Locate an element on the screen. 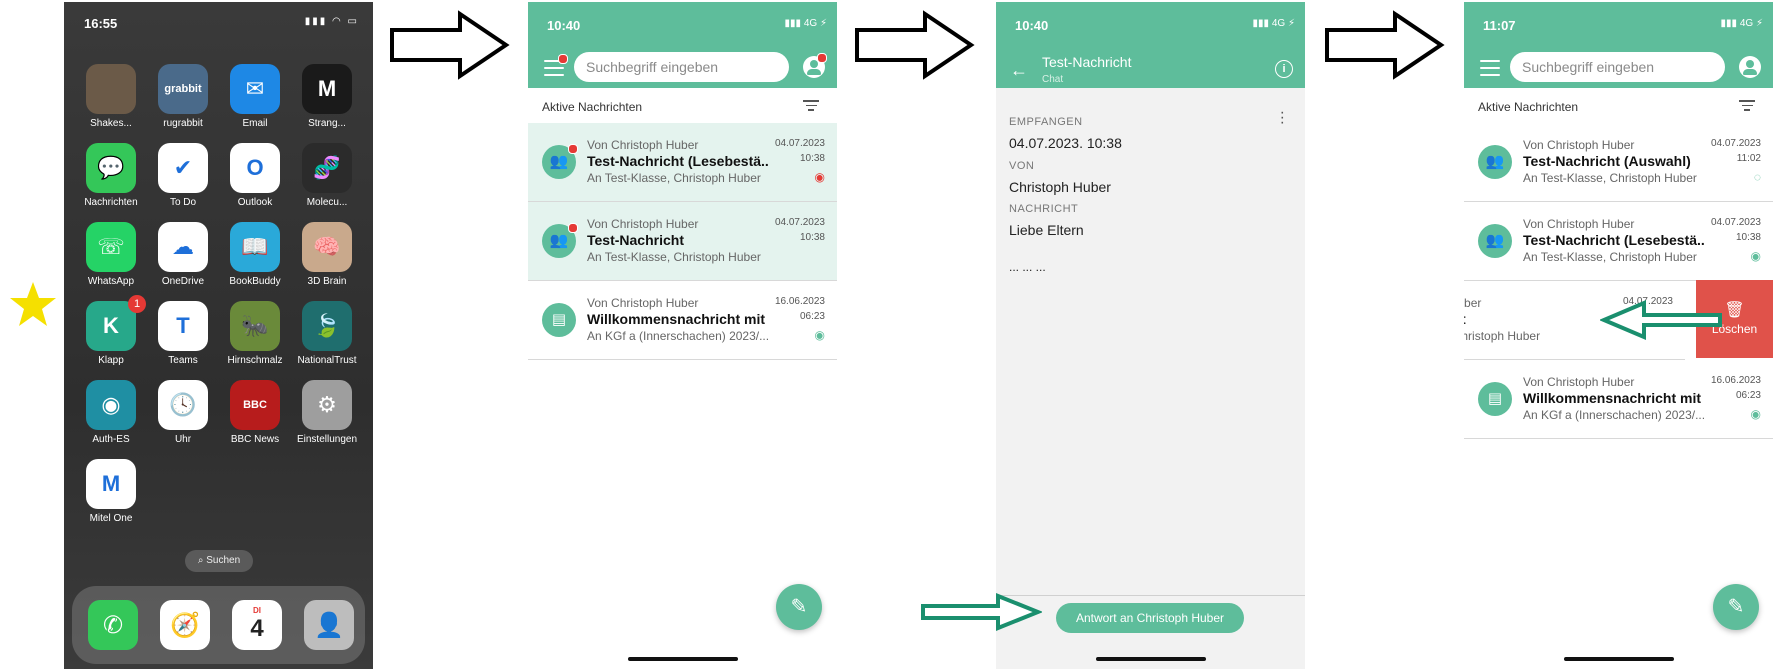 This screenshot has height=669, width=1777. app-icon-1: grabbit rugrabbit is located at coordinates (183, 96).